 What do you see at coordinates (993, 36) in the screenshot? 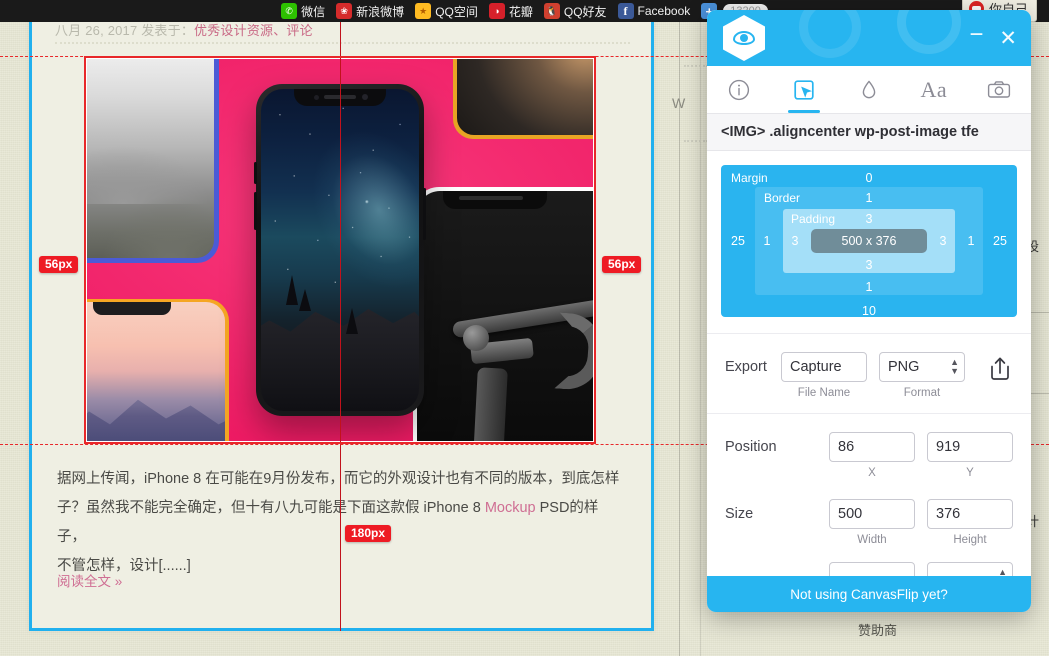
I see `window-controls: − ✕` at bounding box center [993, 36].